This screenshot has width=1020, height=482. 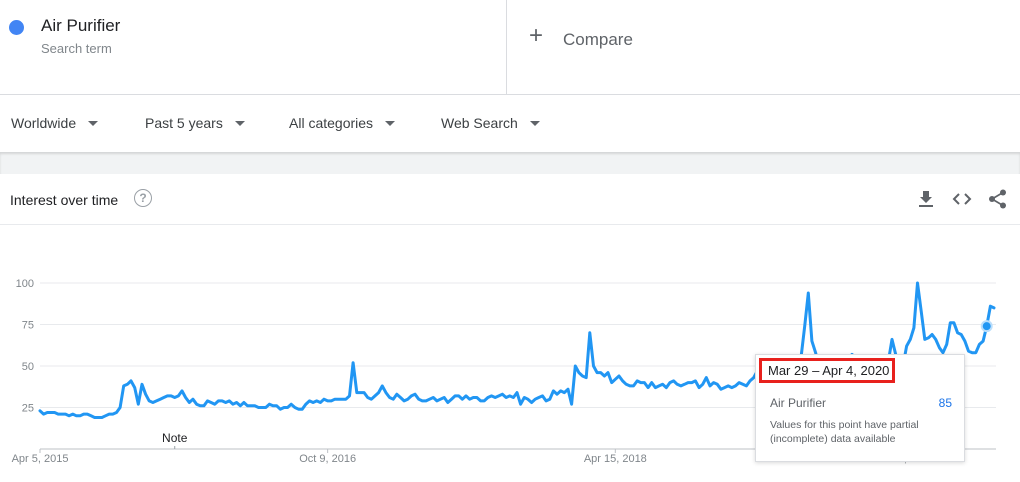 What do you see at coordinates (25, 284) in the screenshot?
I see `y-tick-label: 100` at bounding box center [25, 284].